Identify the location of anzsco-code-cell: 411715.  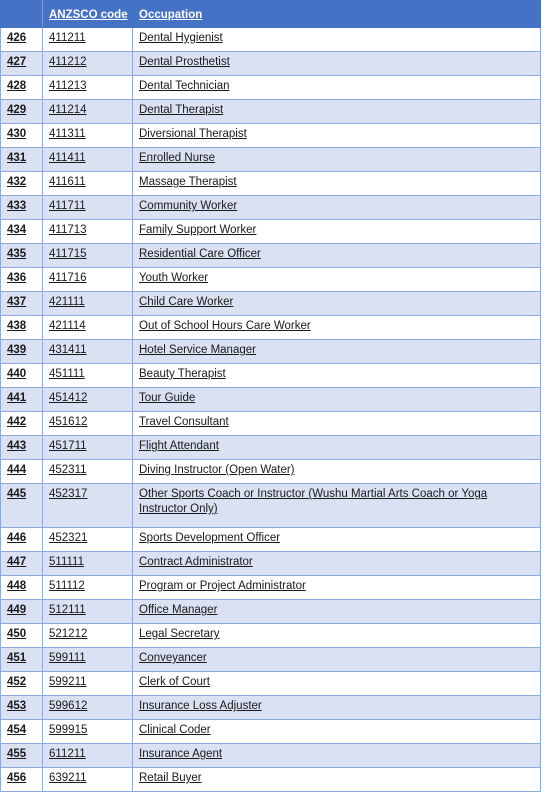
(87, 255).